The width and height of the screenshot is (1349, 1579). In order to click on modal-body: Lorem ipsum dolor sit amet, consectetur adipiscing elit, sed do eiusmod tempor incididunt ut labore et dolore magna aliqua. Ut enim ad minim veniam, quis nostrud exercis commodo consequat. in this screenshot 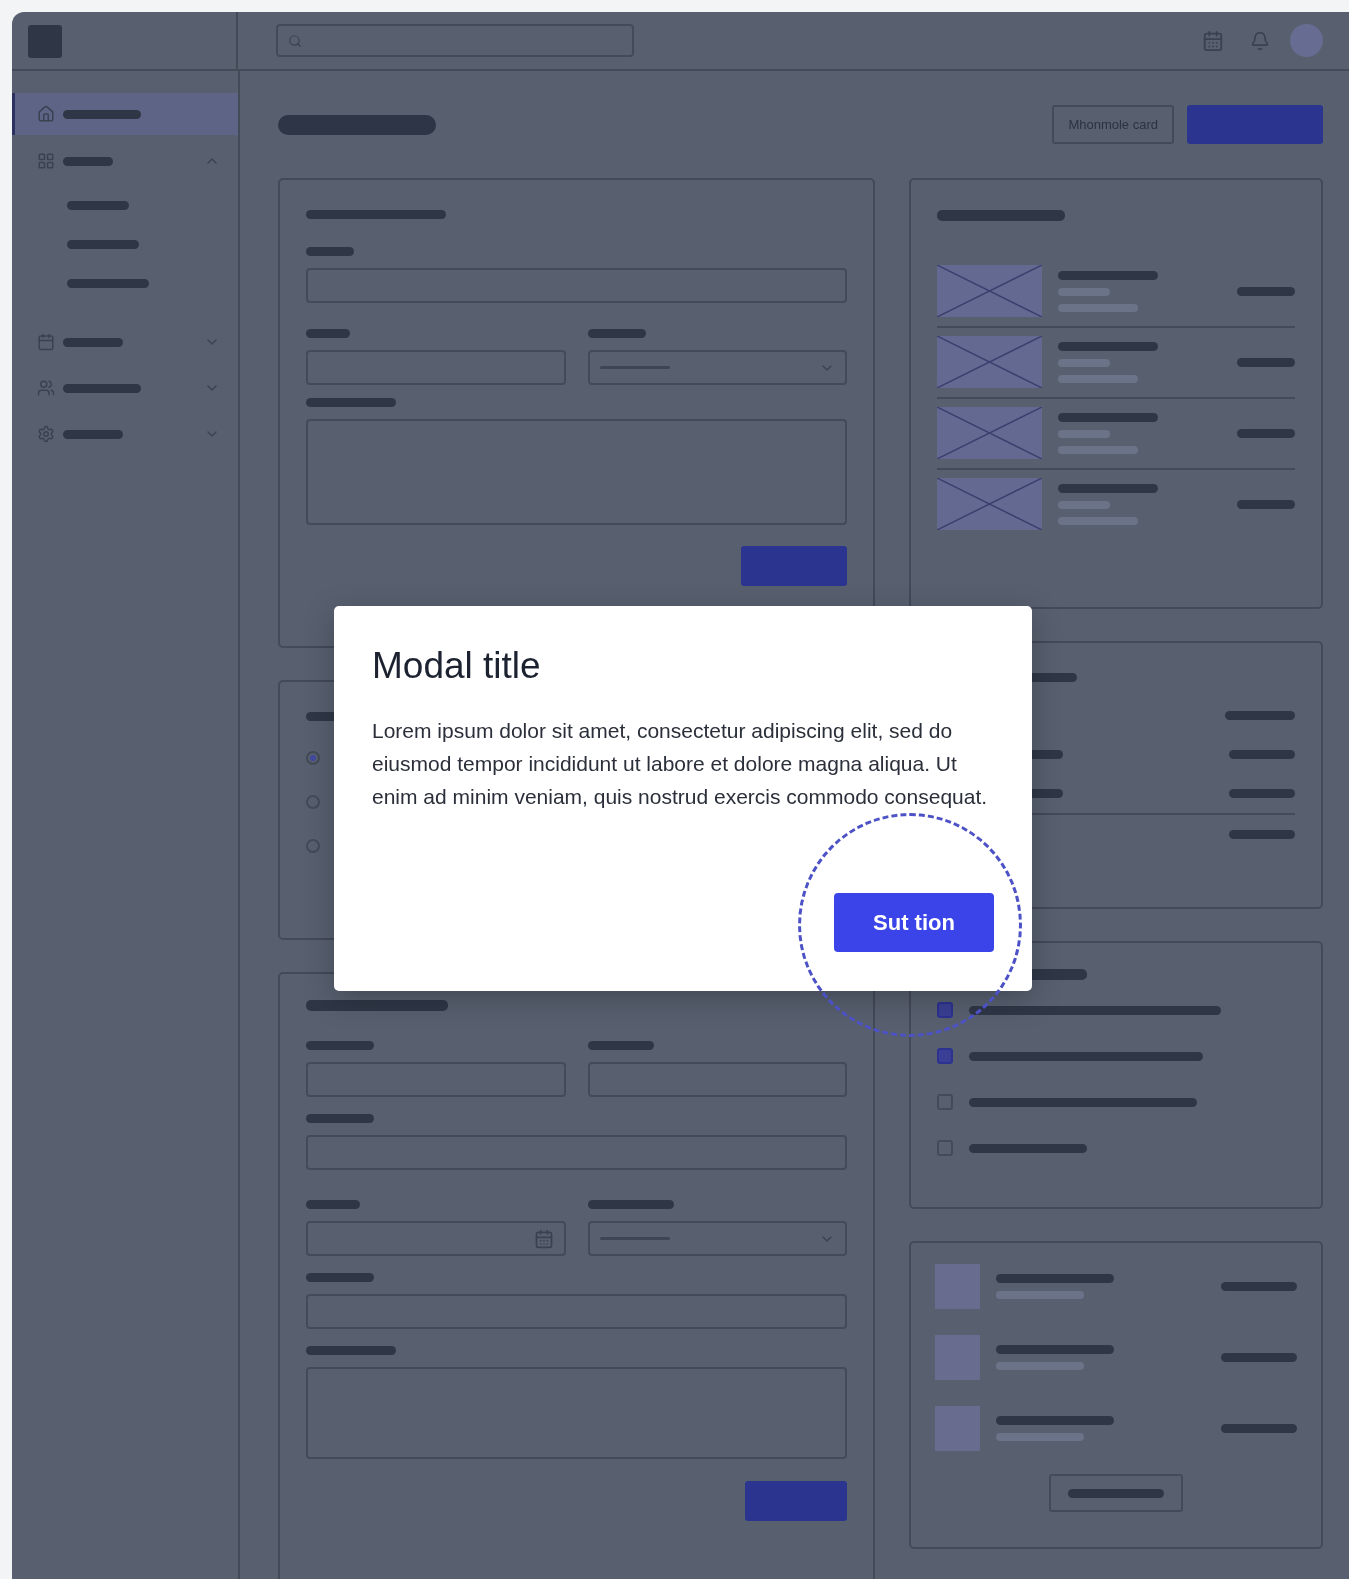, I will do `click(680, 764)`.